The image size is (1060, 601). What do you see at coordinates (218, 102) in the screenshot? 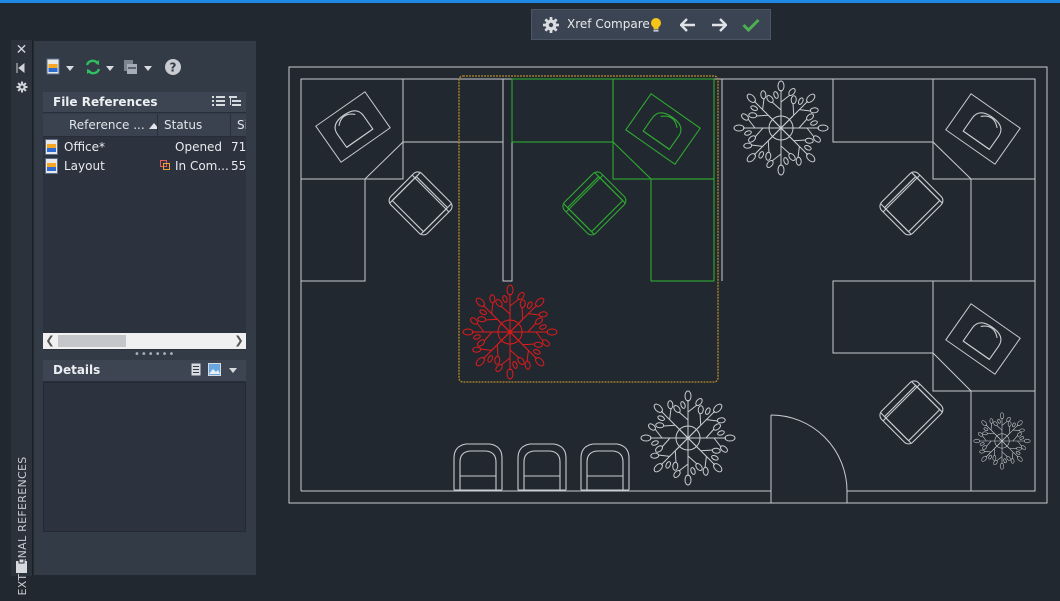
I see `list-view-icon` at bounding box center [218, 102].